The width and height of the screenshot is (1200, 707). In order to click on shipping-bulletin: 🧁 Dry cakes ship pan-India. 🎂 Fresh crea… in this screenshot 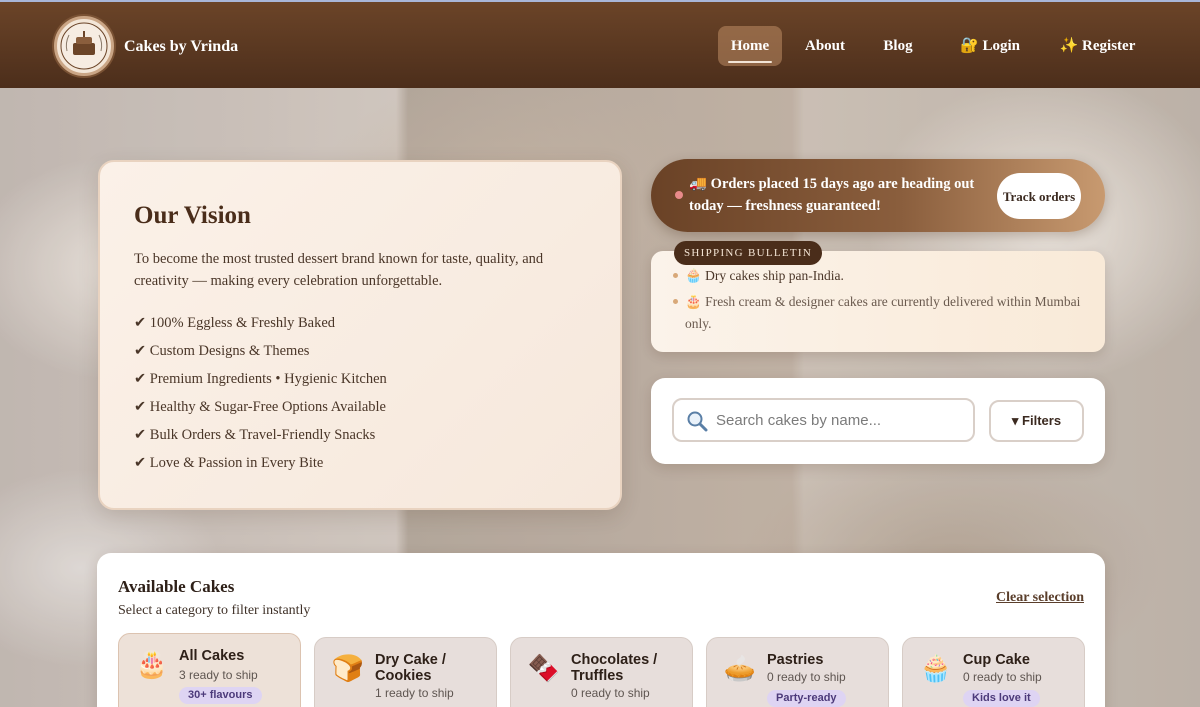, I will do `click(878, 301)`.